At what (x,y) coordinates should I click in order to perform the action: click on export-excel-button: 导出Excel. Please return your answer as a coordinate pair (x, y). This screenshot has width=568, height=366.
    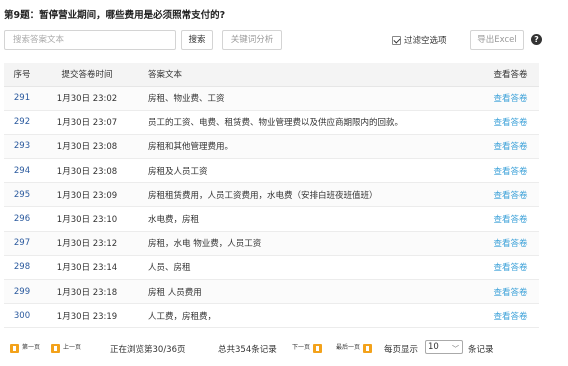
    Looking at the image, I should click on (497, 40).